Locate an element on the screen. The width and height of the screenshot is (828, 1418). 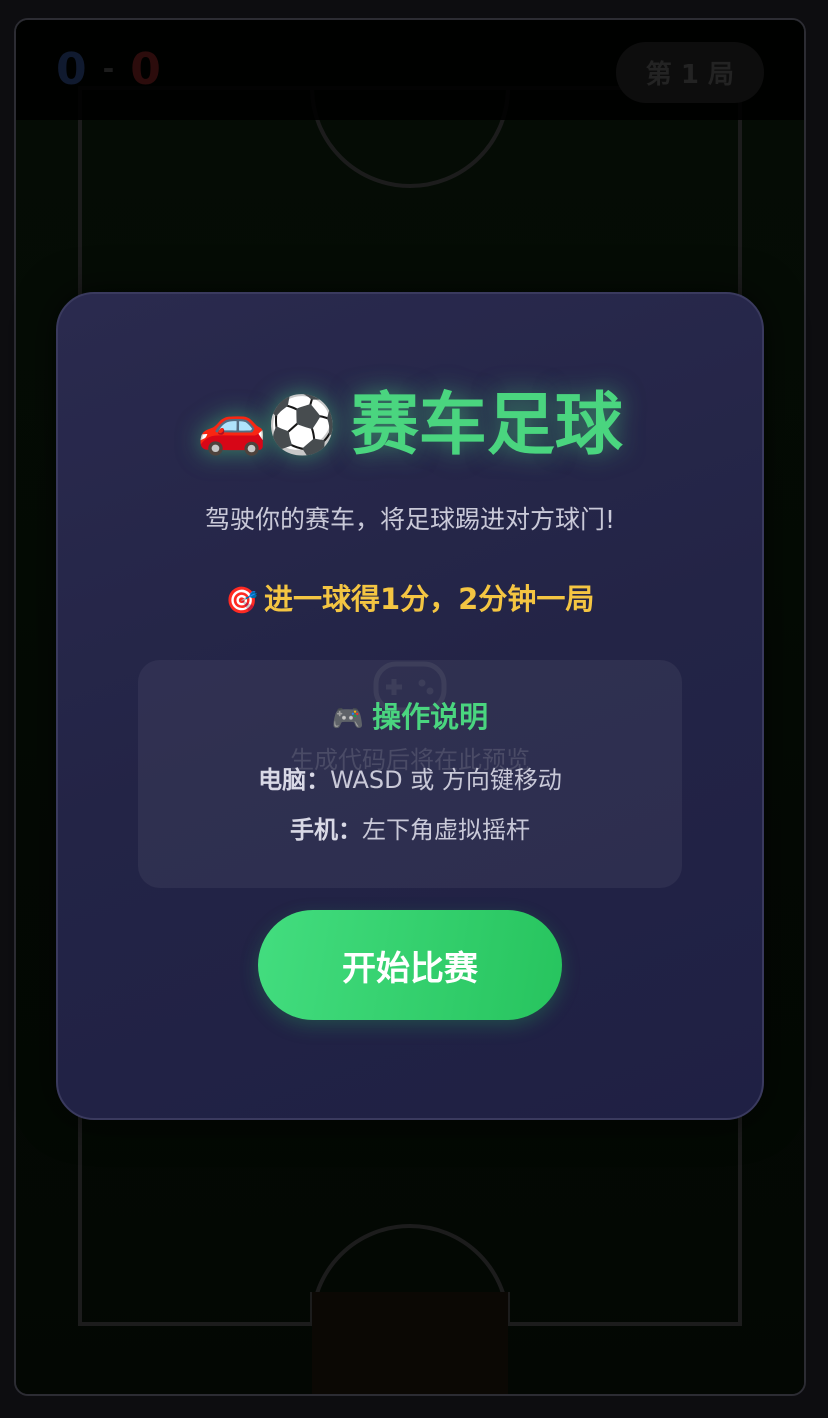
start-game-button: 开始比赛 is located at coordinates (410, 965).